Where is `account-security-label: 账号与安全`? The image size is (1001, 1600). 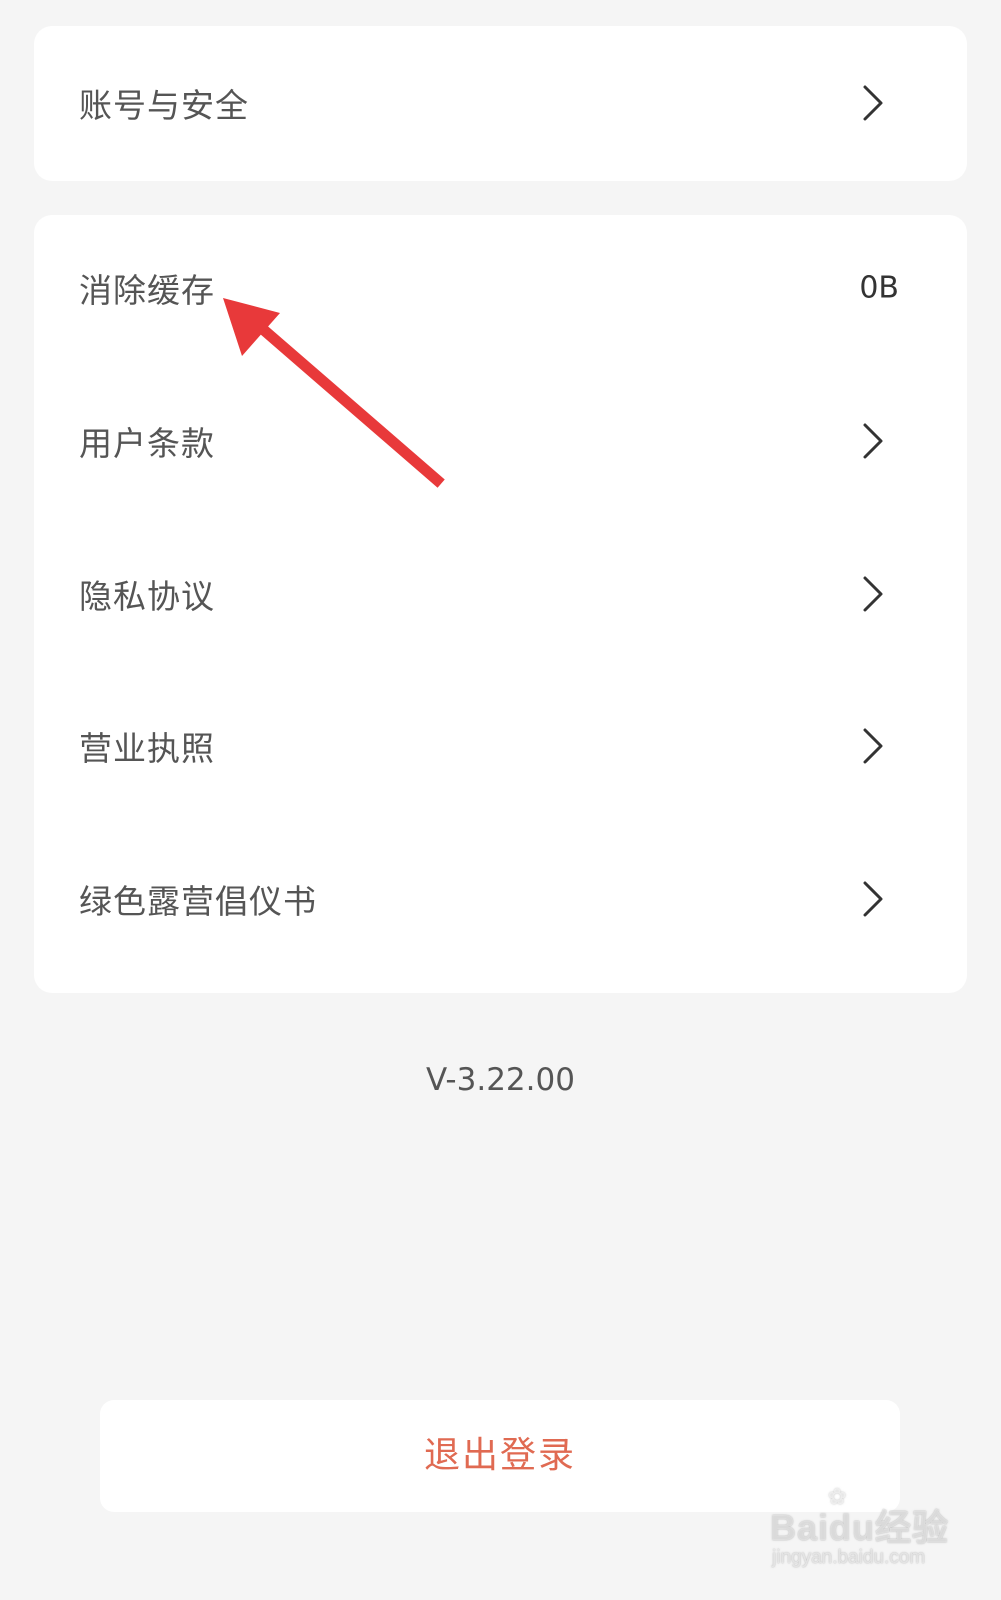
account-security-label: 账号与安全 is located at coordinates (164, 105).